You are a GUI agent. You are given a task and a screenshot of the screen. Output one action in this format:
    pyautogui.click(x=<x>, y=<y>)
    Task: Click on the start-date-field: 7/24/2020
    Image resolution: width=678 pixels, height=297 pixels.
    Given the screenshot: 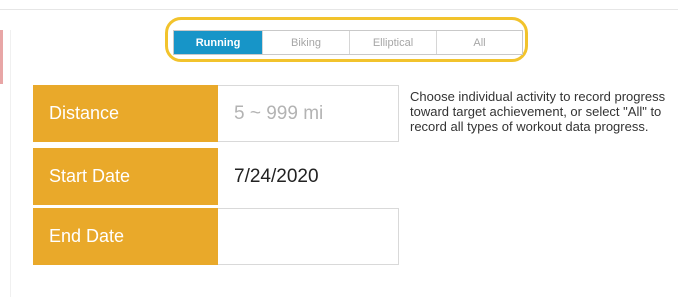 What is the action you would take?
    pyautogui.click(x=308, y=176)
    